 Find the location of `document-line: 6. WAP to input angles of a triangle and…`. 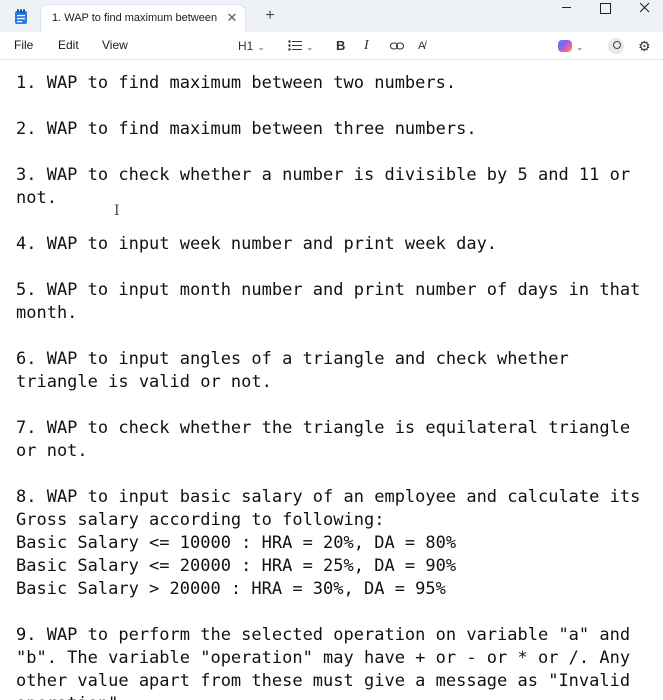

document-line: 6. WAP to input angles of a triangle and… is located at coordinates (292, 359).